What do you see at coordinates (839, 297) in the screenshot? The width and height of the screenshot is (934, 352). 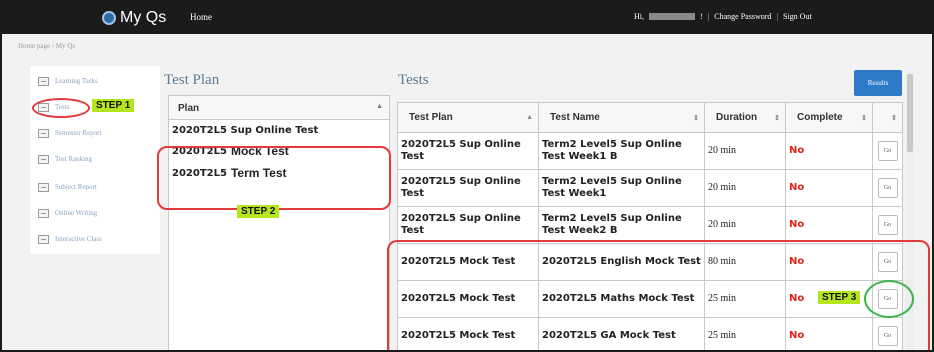 I see `step3-label: STEP 3` at bounding box center [839, 297].